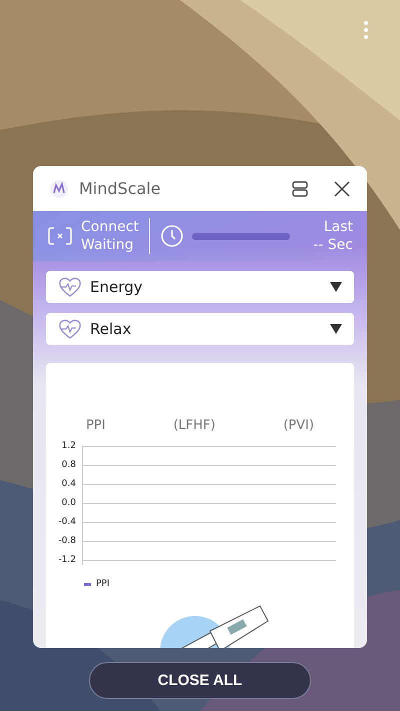 Image resolution: width=400 pixels, height=711 pixels. What do you see at coordinates (194, 426) in the screenshot?
I see `chart-header: (LFHF)` at bounding box center [194, 426].